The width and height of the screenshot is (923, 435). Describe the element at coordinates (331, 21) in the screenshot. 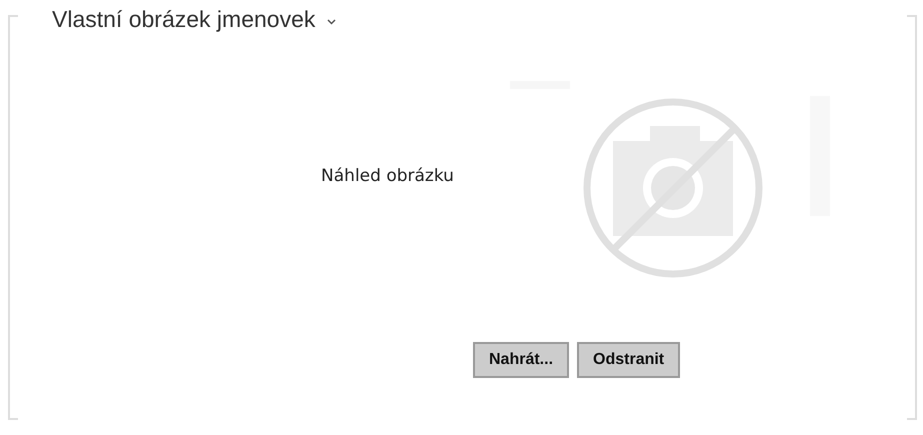

I see `chevron-down-icon` at that location.